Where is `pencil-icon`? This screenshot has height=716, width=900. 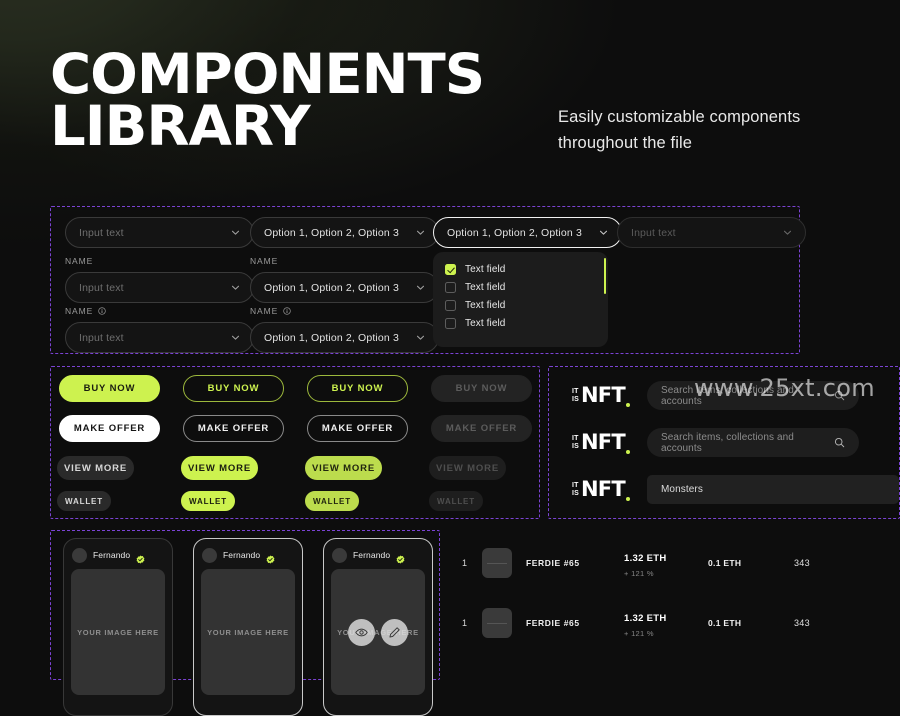 pencil-icon is located at coordinates (394, 632).